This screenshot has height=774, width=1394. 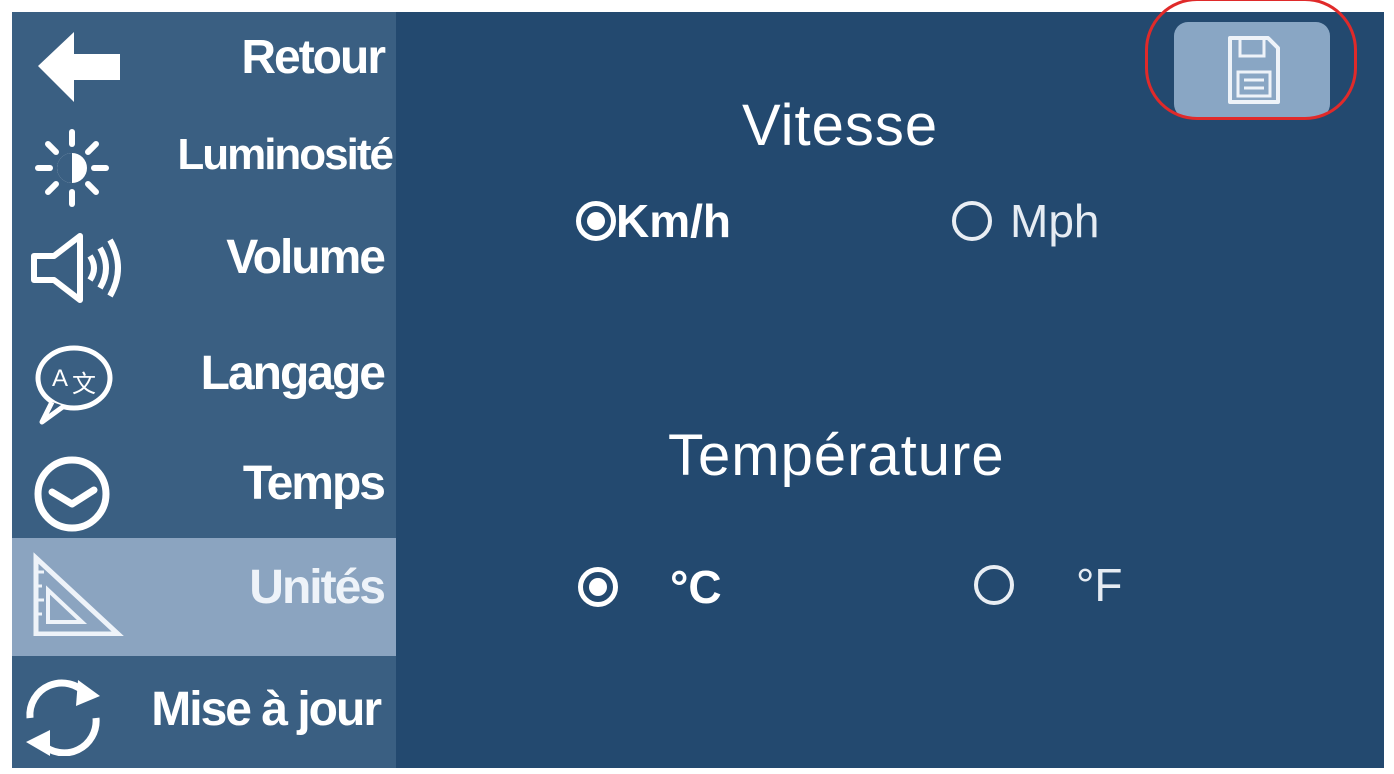 What do you see at coordinates (1251, 60) in the screenshot?
I see `save-button-highlight` at bounding box center [1251, 60].